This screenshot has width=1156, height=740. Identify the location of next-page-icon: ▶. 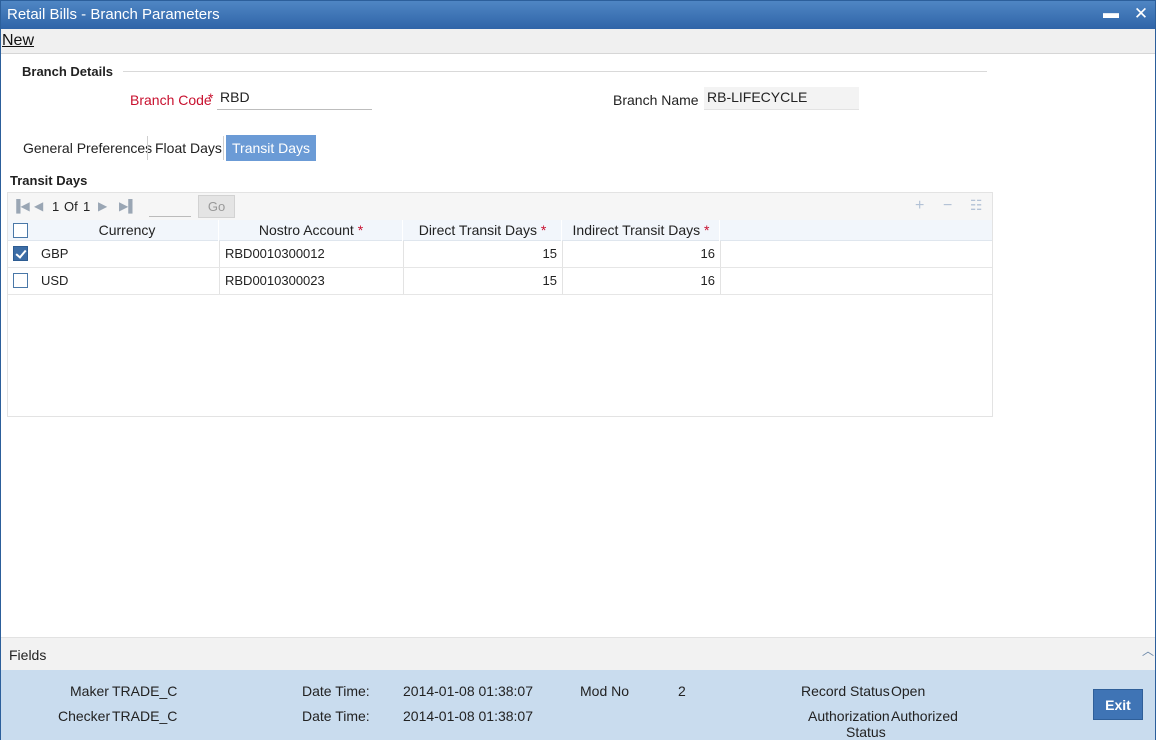
(102, 206).